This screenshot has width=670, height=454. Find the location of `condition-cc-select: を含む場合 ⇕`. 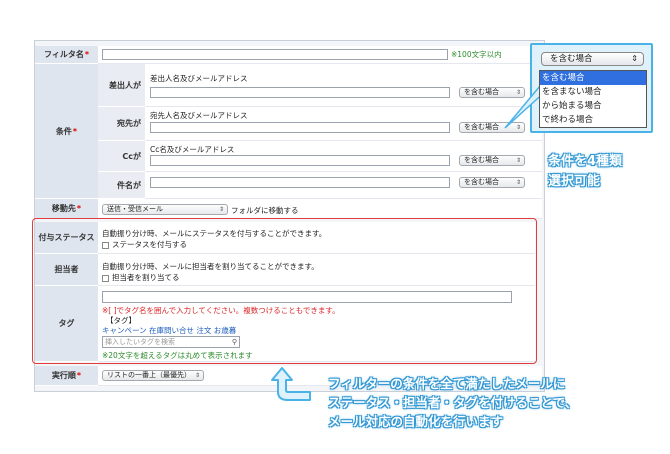

condition-cc-select: を含む場合 ⇕ is located at coordinates (492, 160).